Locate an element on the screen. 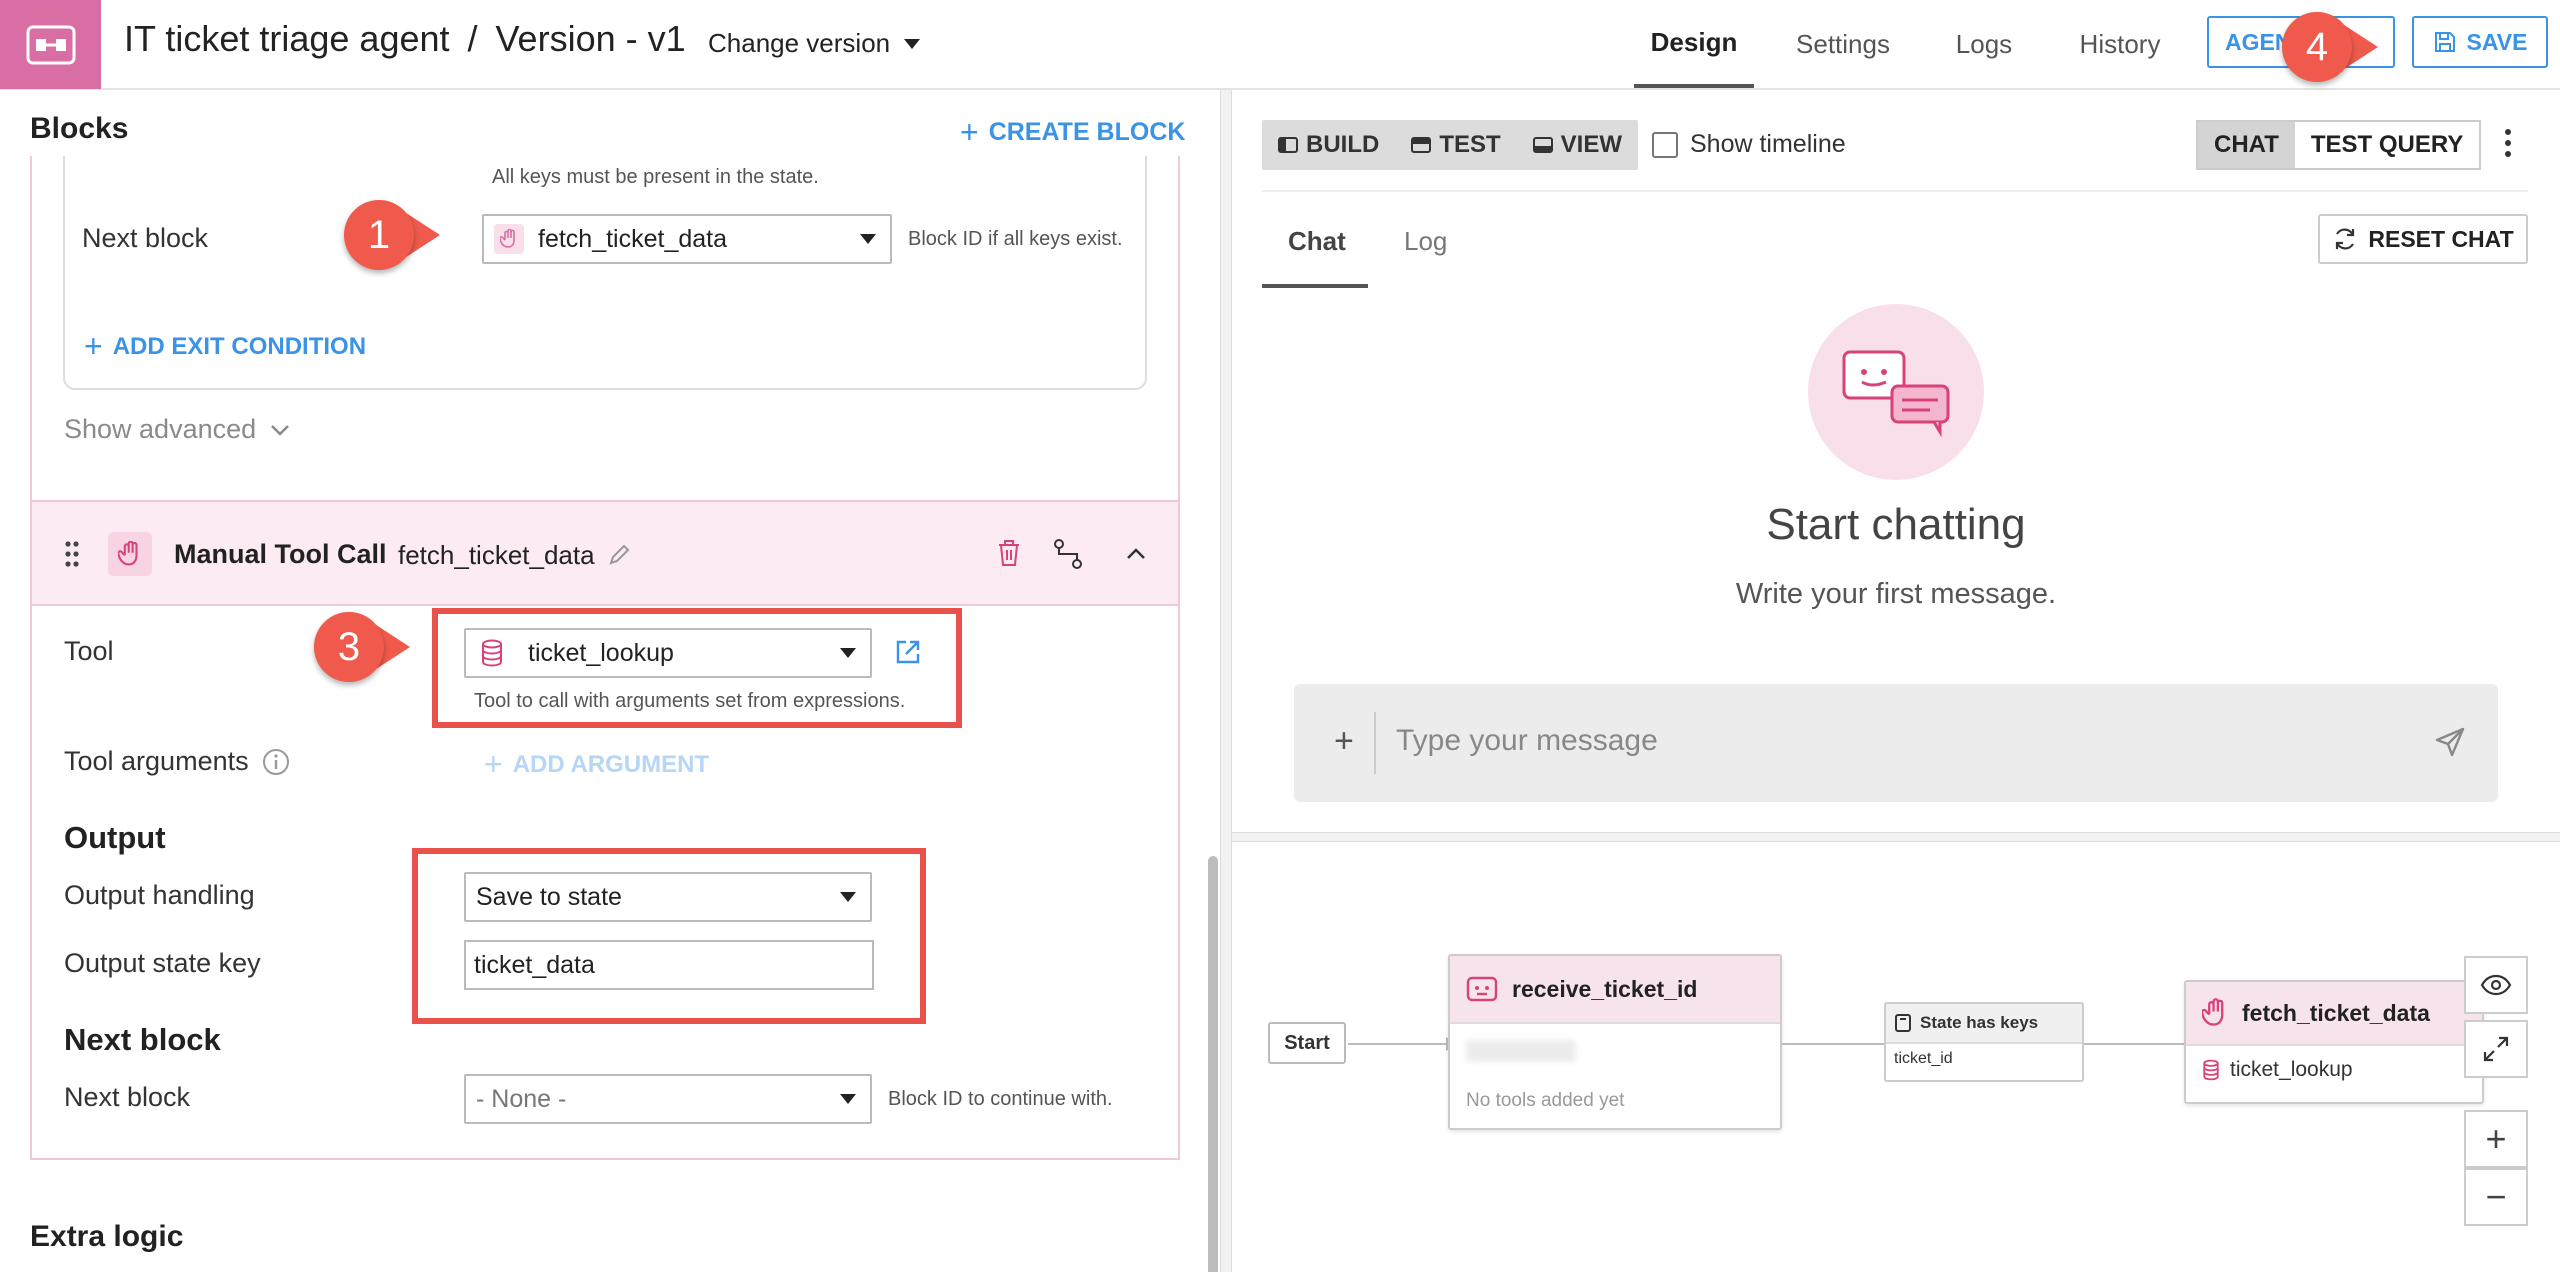 This screenshot has width=2560, height=1272. node-header: receive_ticket_id is located at coordinates (1615, 990).